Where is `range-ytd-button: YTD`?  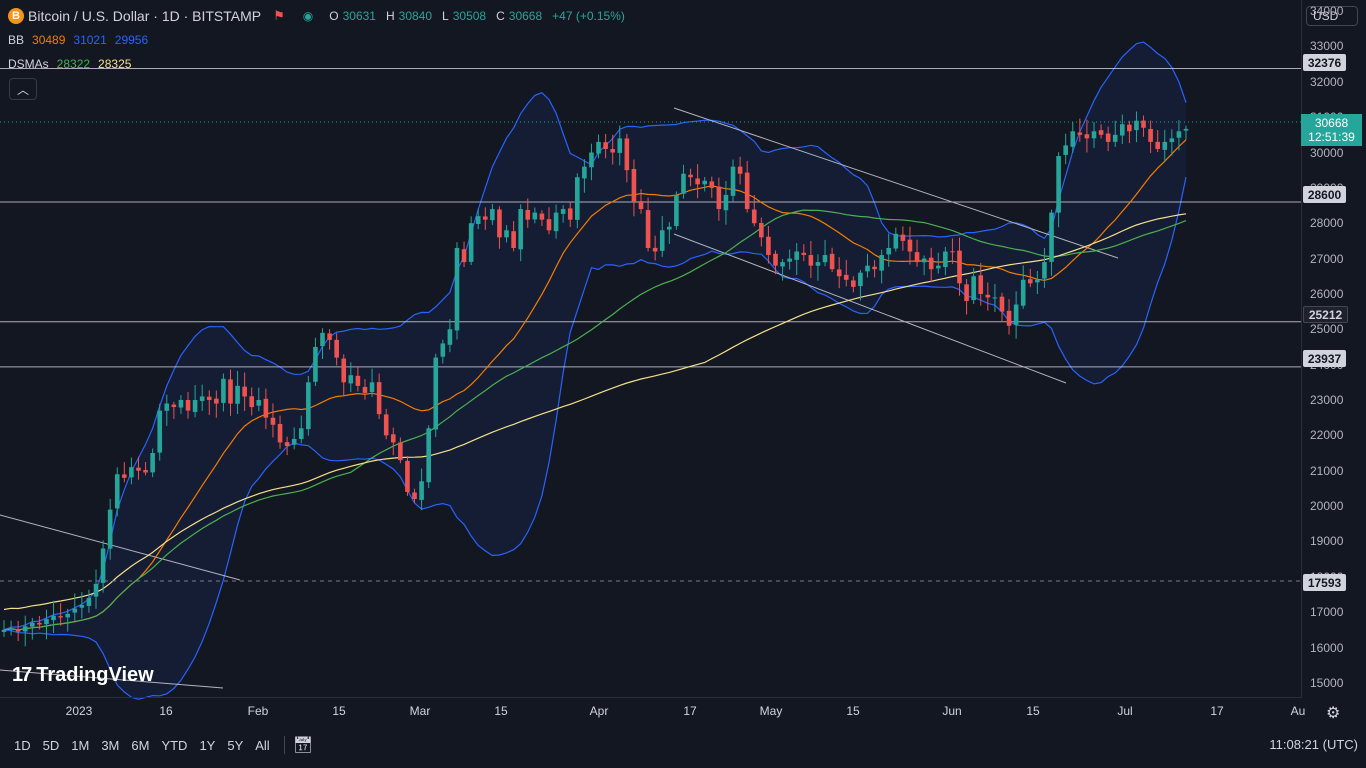 range-ytd-button: YTD is located at coordinates (174, 745).